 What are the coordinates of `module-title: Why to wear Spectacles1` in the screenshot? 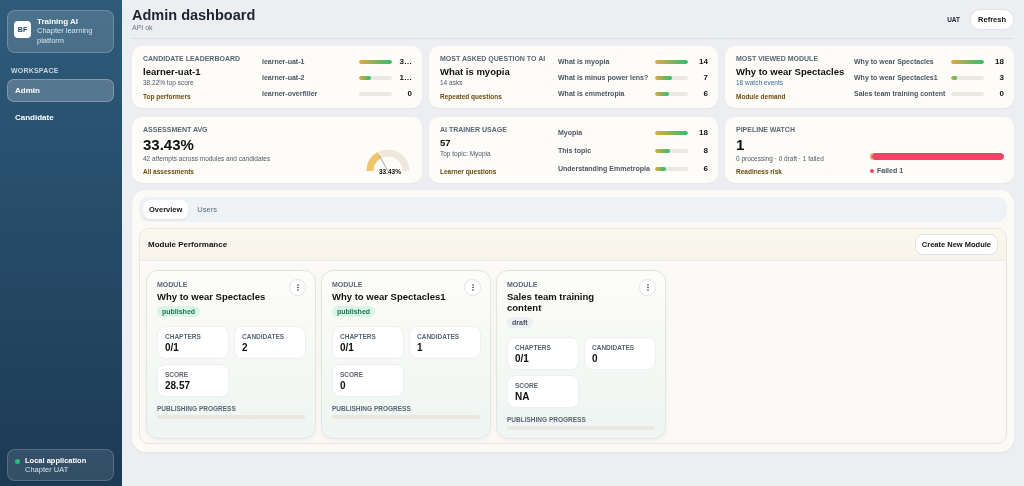 It's located at (389, 296).